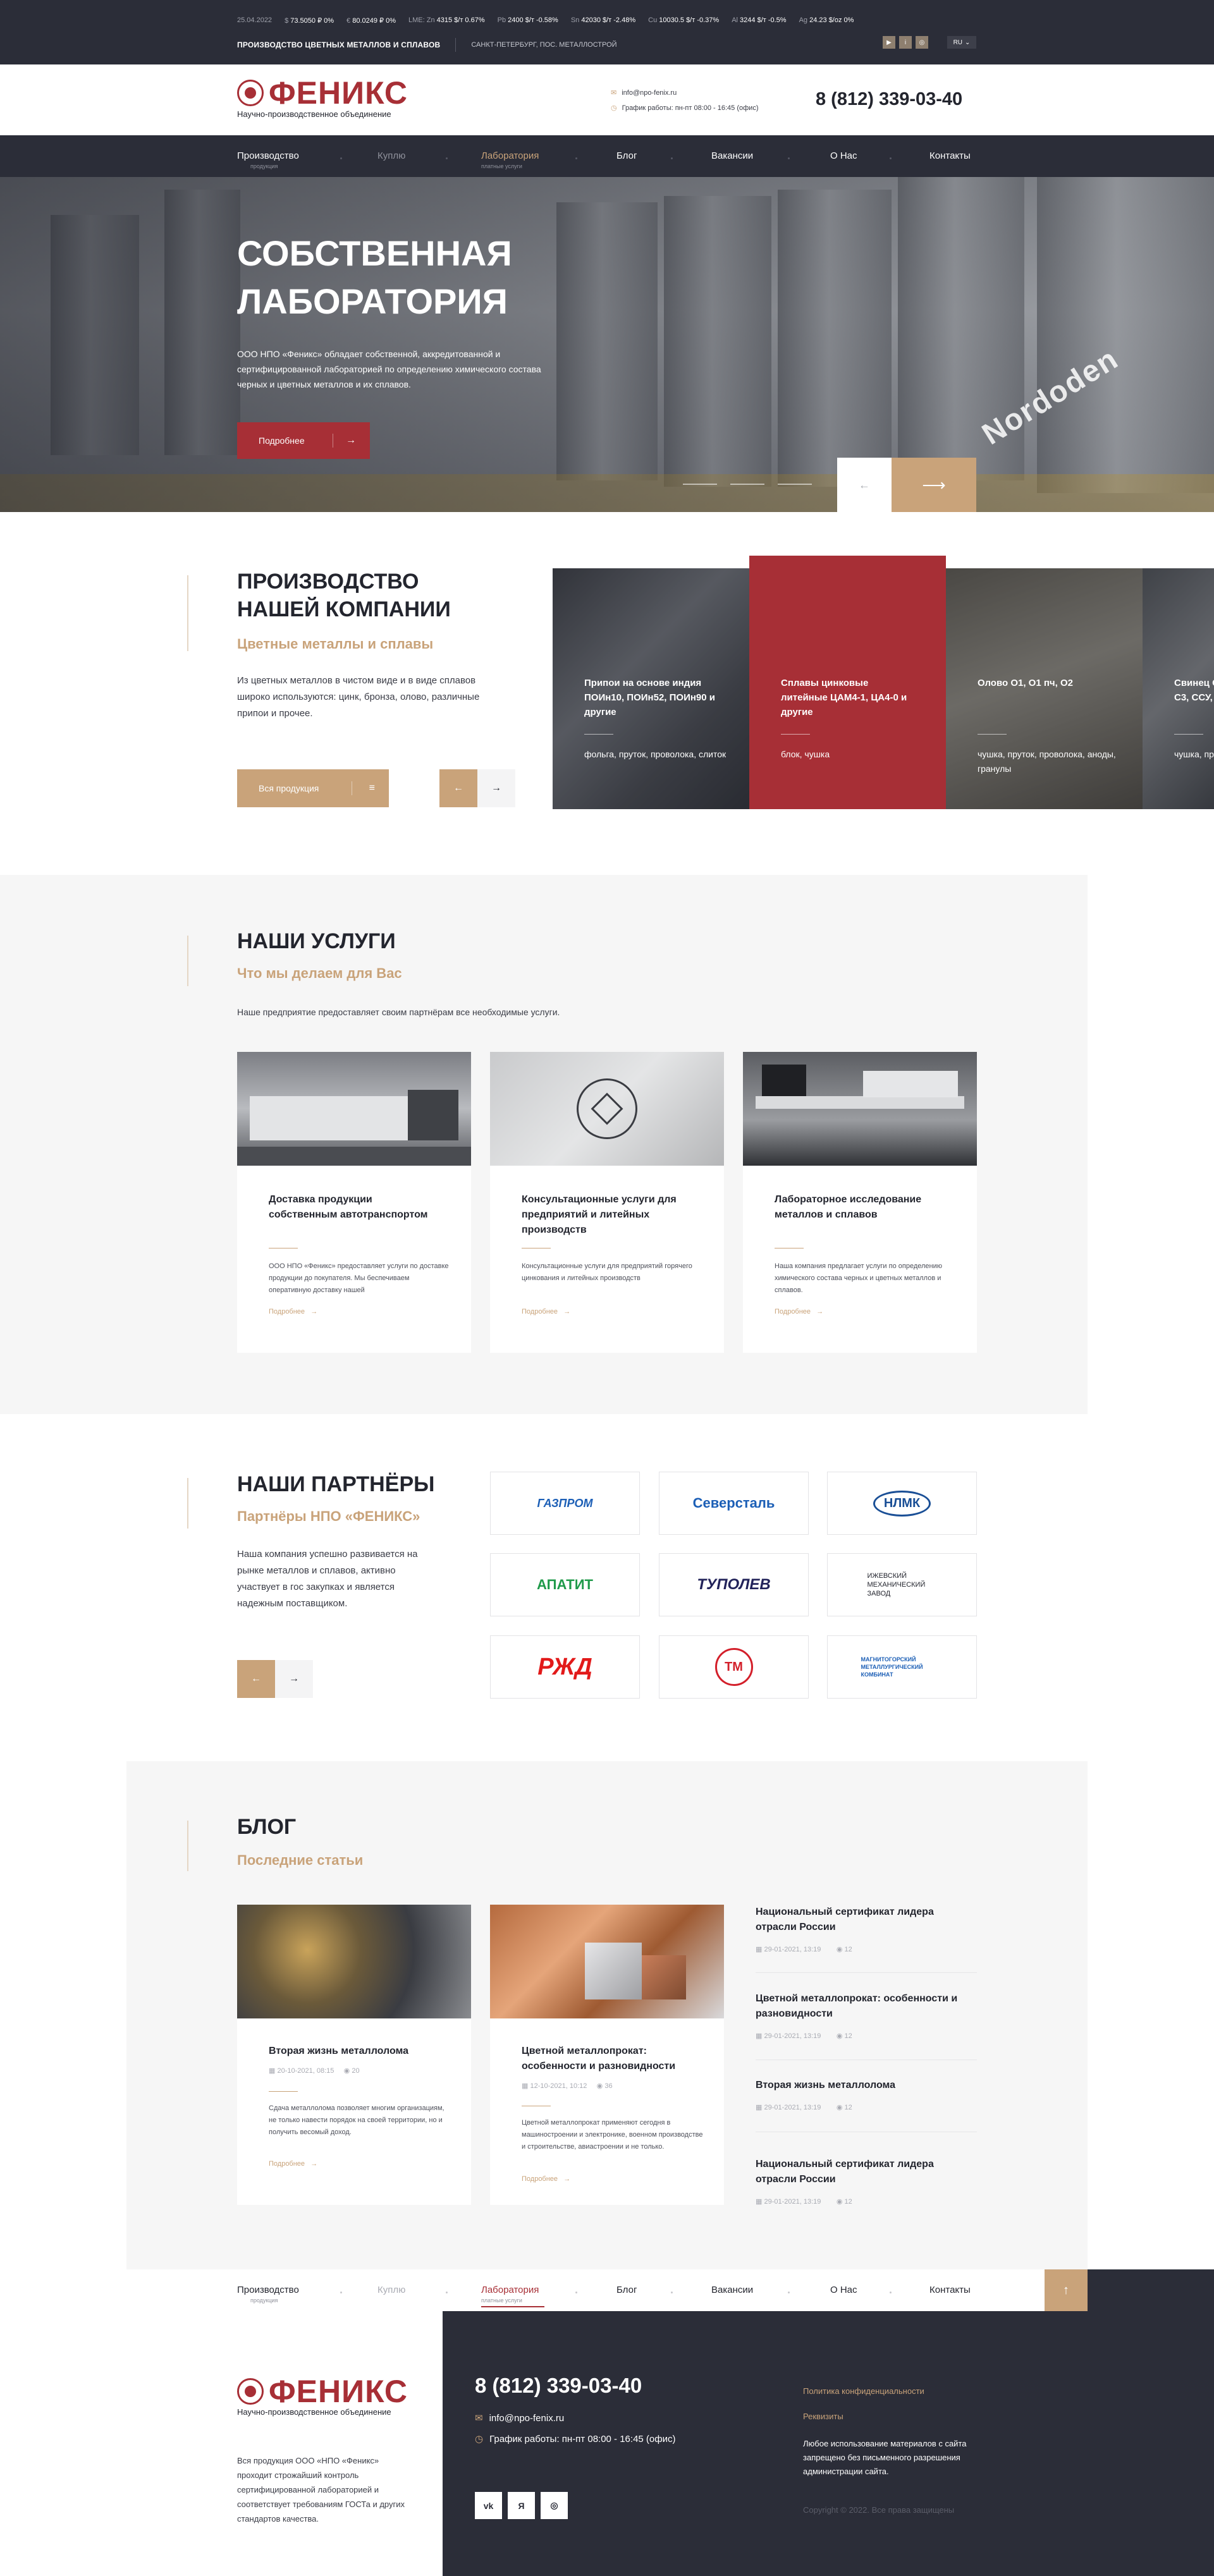 The width and height of the screenshot is (1214, 2576). I want to click on vk-icon: vk, so click(489, 2505).